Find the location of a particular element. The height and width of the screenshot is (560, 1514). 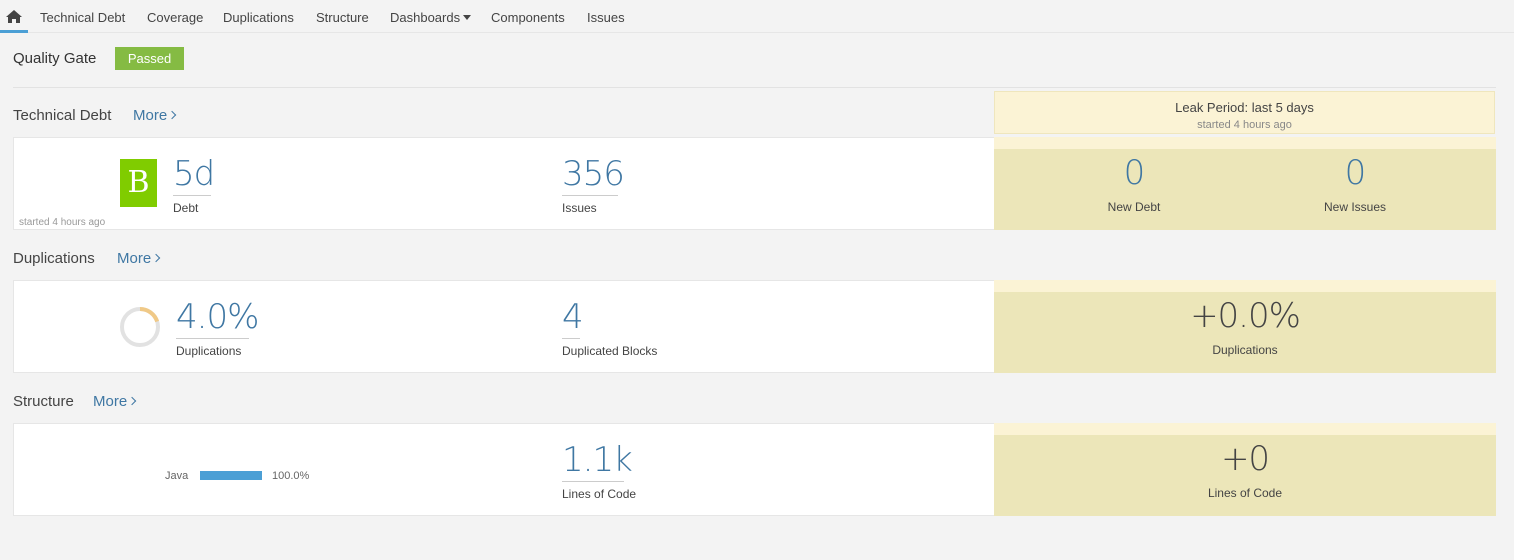

issues-value: 356 is located at coordinates (593, 174).